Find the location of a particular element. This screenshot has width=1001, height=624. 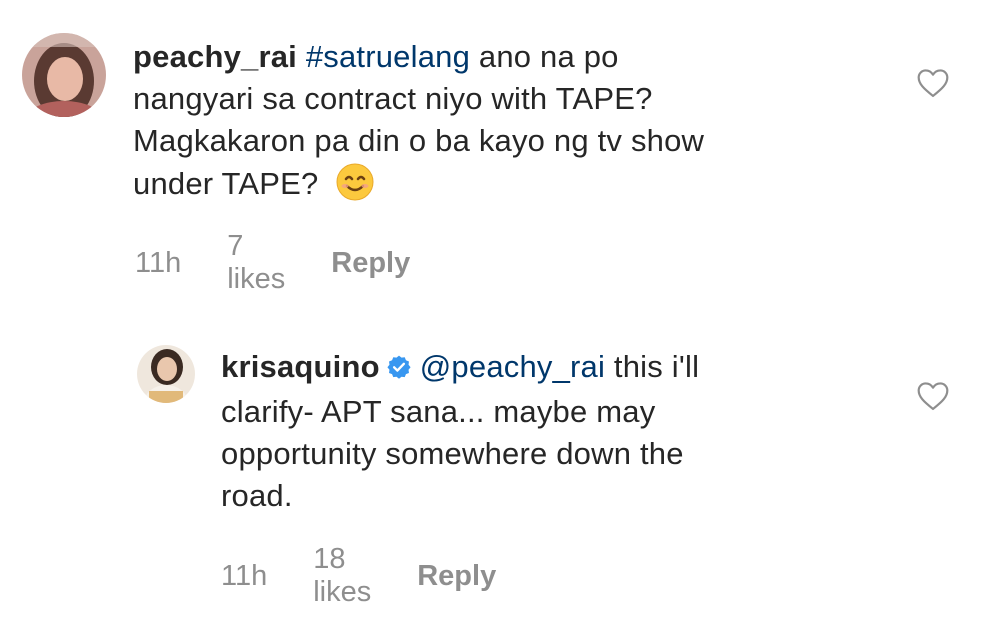

comment-username: peachy_rai is located at coordinates (215, 56).